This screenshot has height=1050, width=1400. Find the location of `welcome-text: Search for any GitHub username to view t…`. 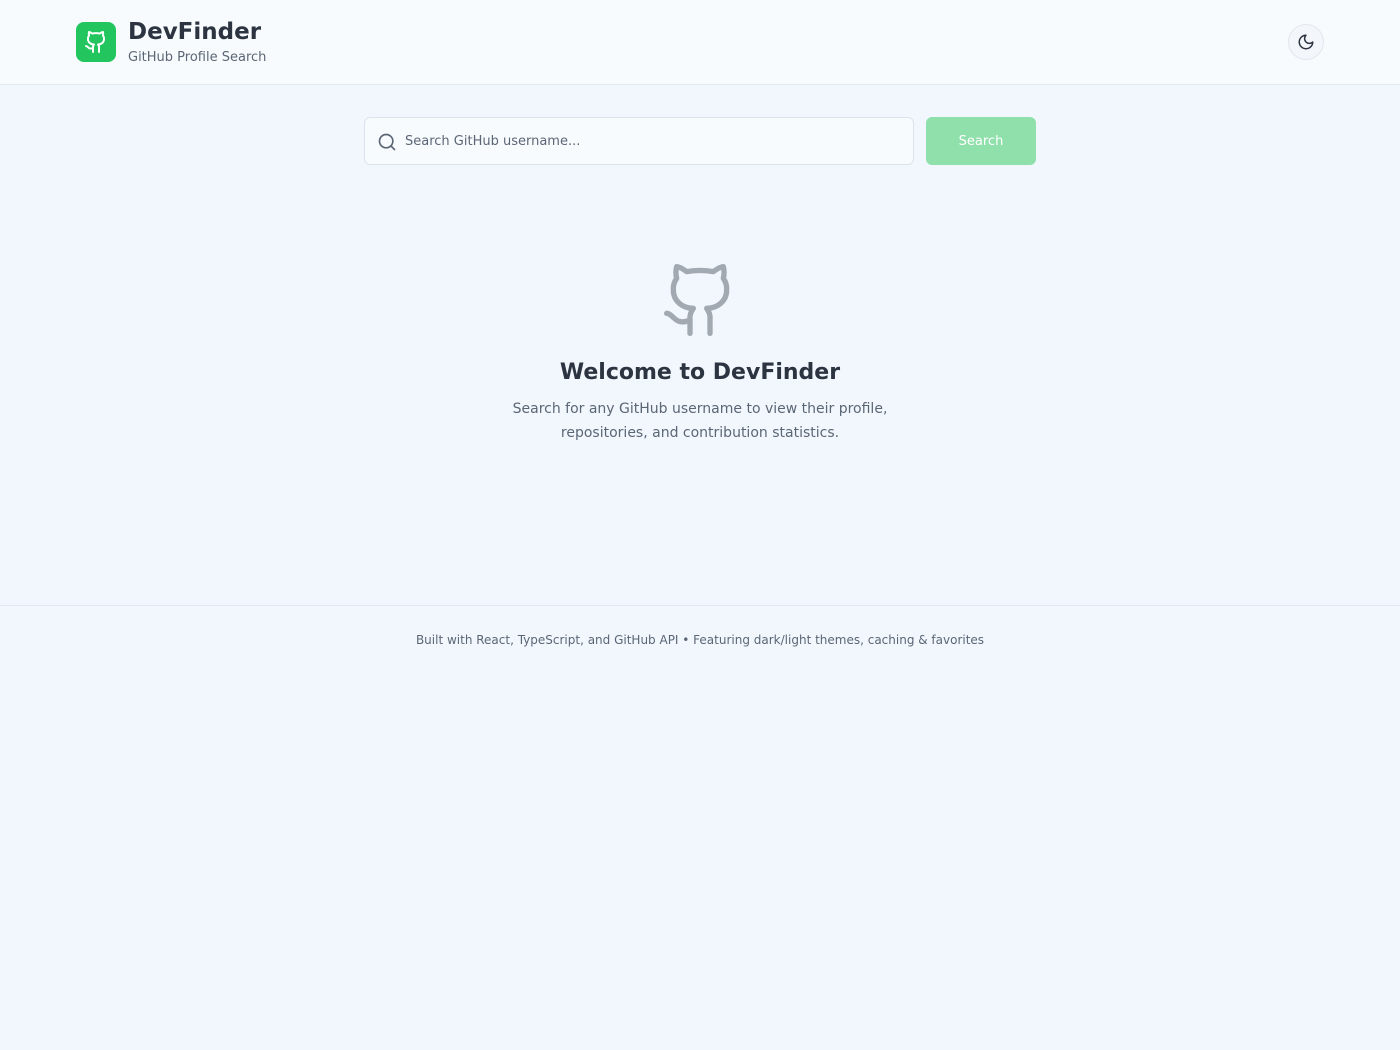

welcome-text: Search for any GitHub username to view t… is located at coordinates (700, 421).